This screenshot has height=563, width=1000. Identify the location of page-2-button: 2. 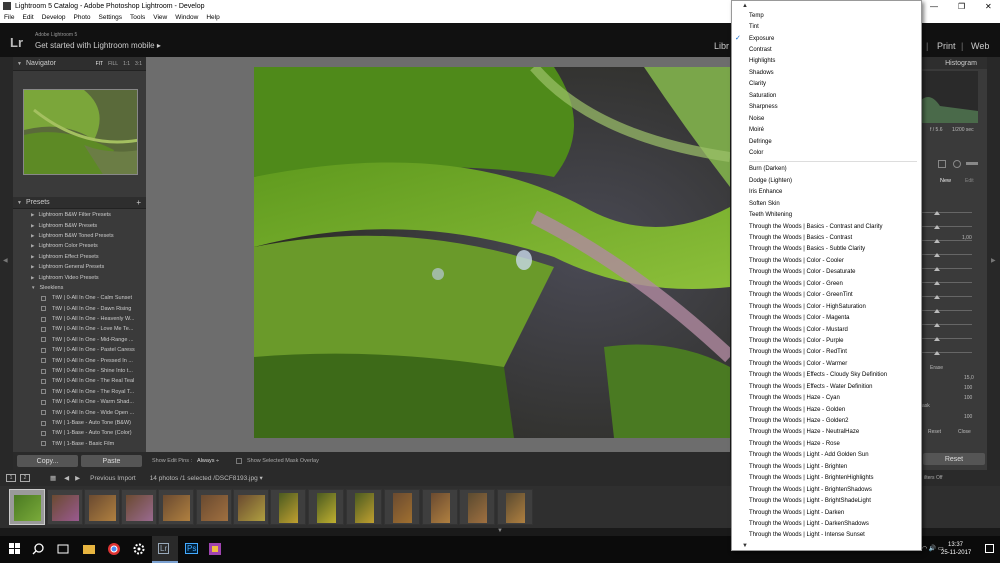
(25, 478).